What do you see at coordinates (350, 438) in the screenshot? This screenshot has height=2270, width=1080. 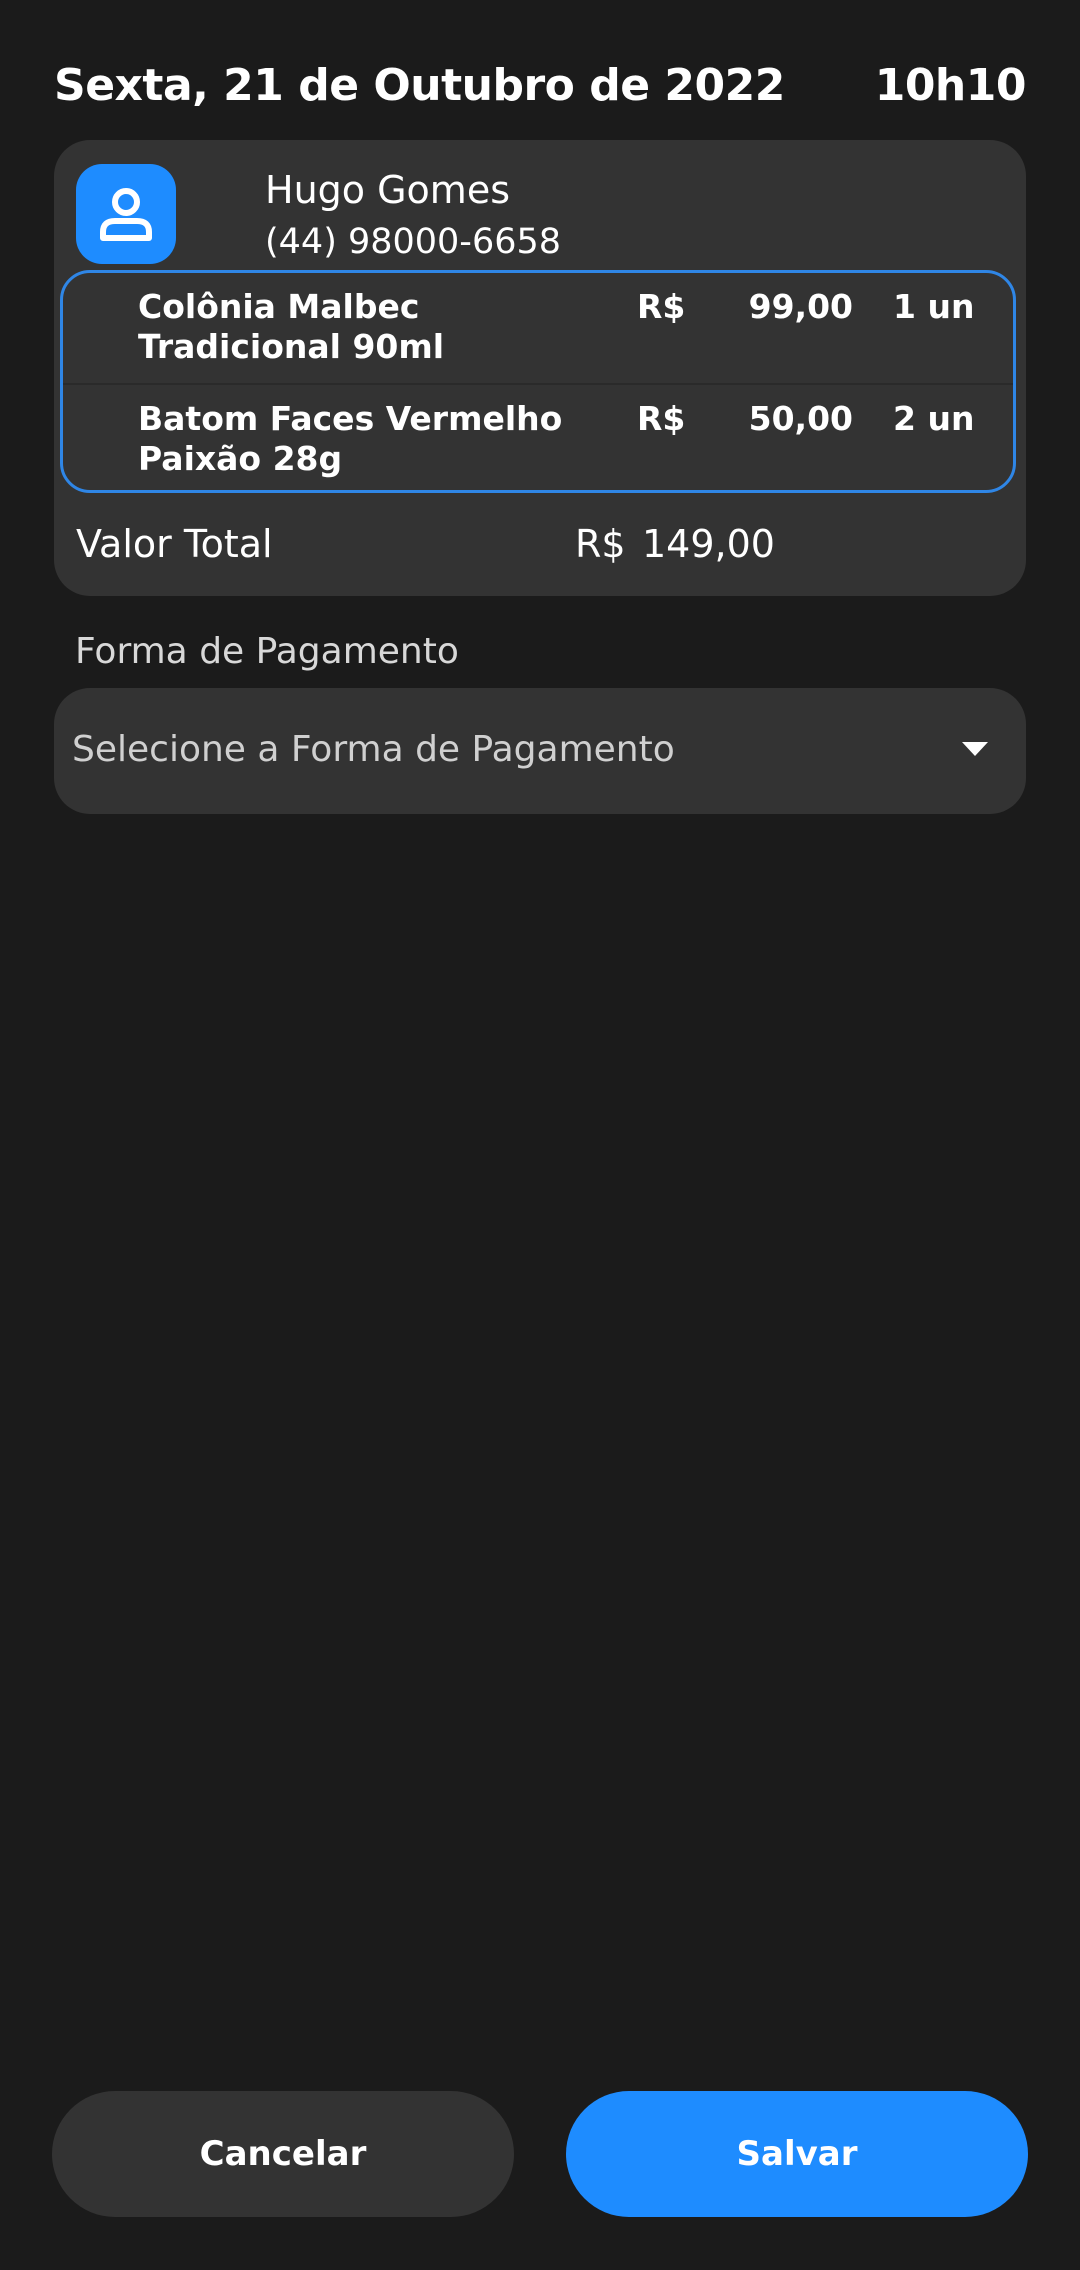 I see `item-name: Batom Faces Vermelho Paixão 28g` at bounding box center [350, 438].